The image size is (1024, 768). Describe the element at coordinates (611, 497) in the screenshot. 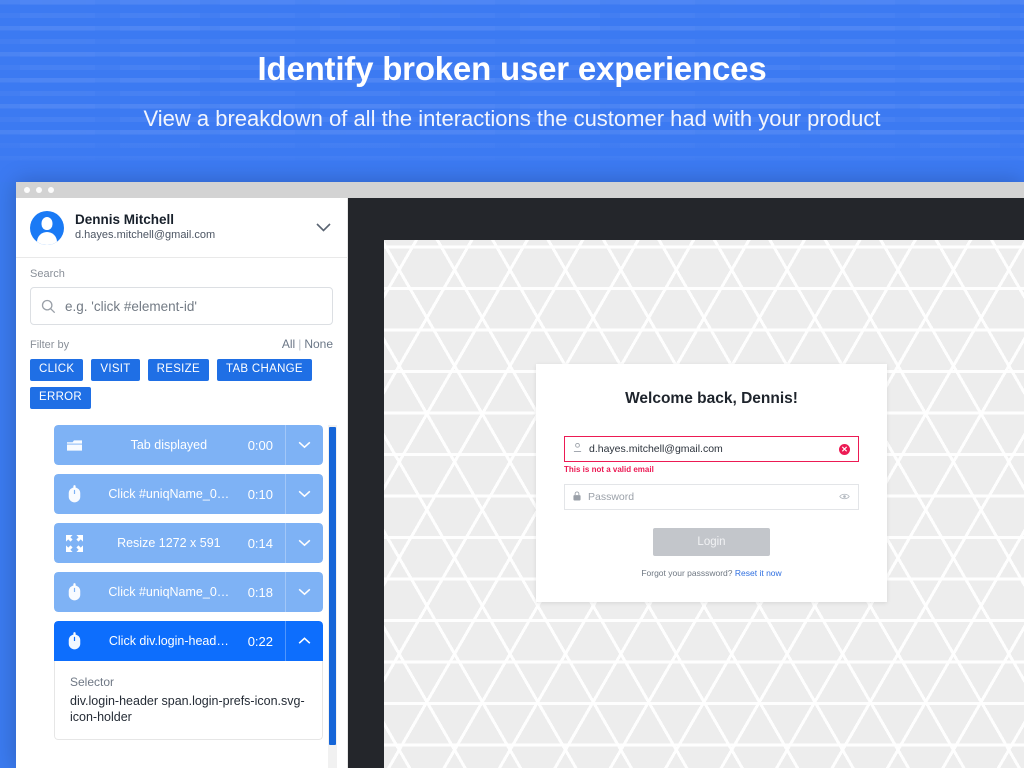

I see `password-placeholder: Password` at that location.